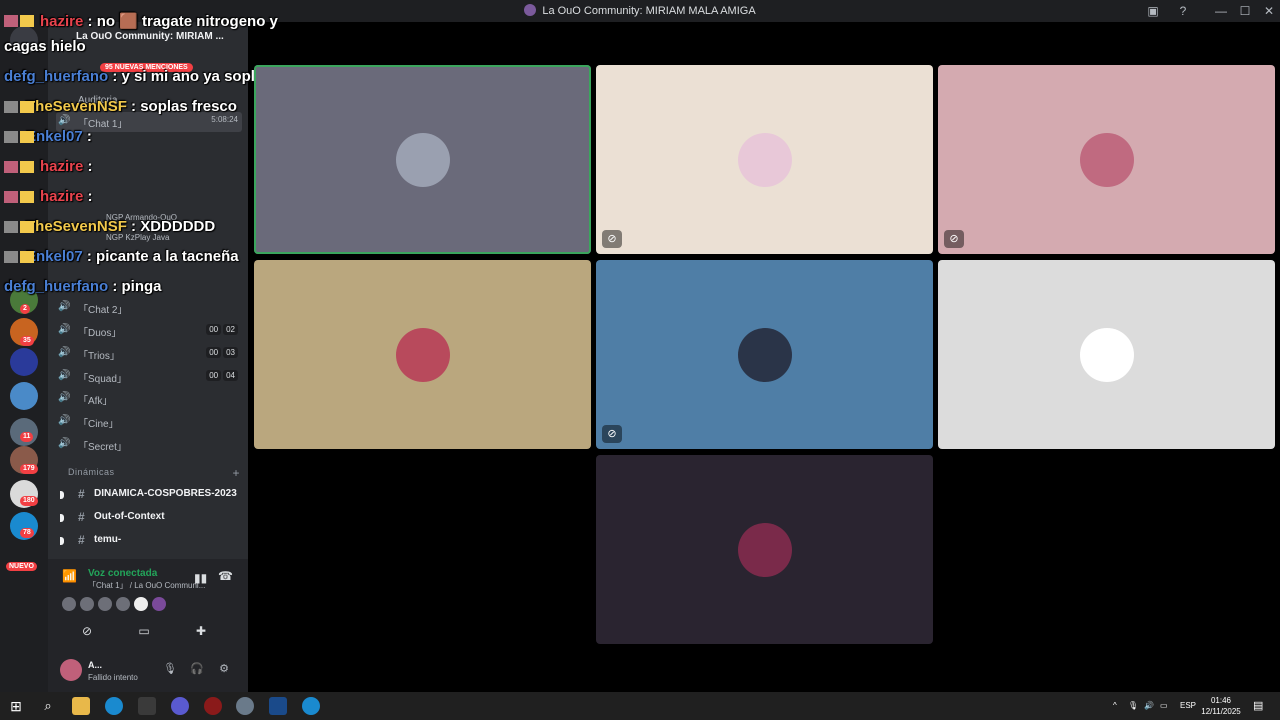 The height and width of the screenshot is (720, 1280). I want to click on chat-message: defg_huerfano : pinga, so click(83, 286).